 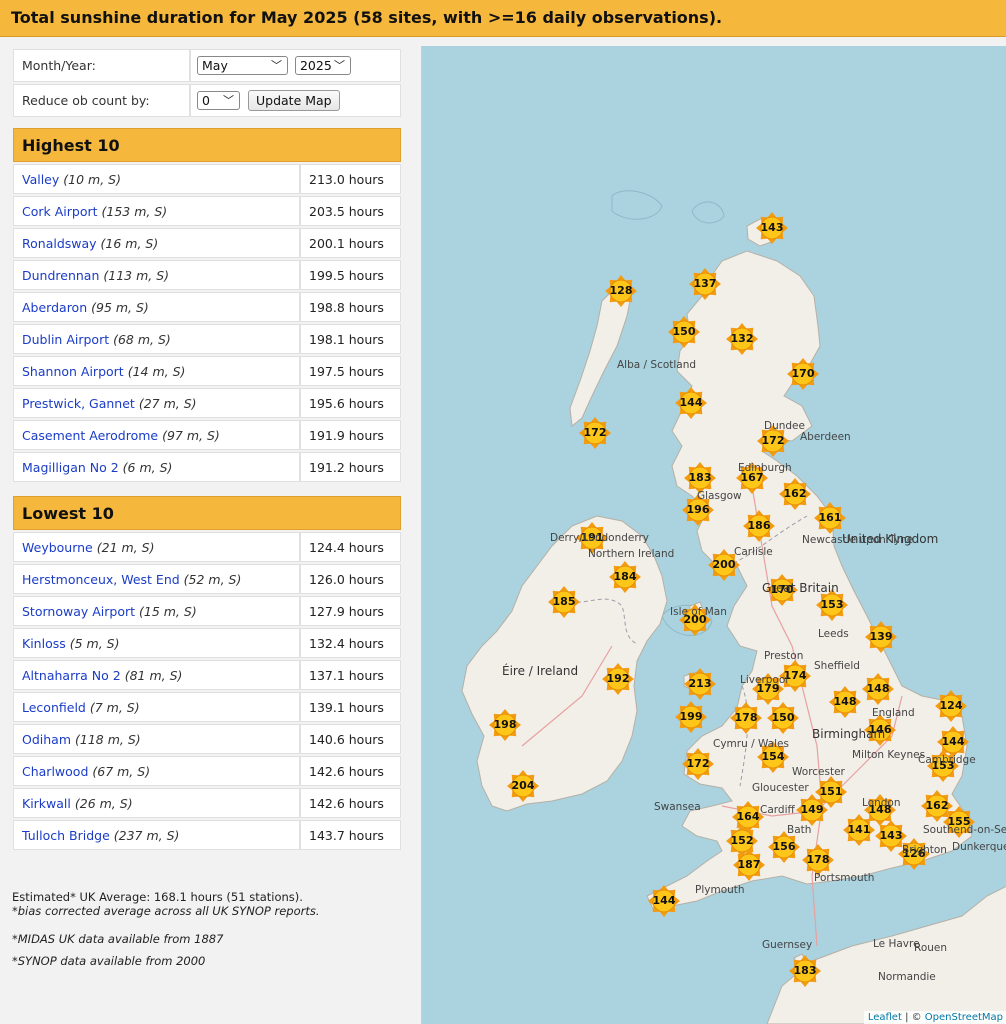 What do you see at coordinates (719, 496) in the screenshot?
I see `place-label: Glasgow` at bounding box center [719, 496].